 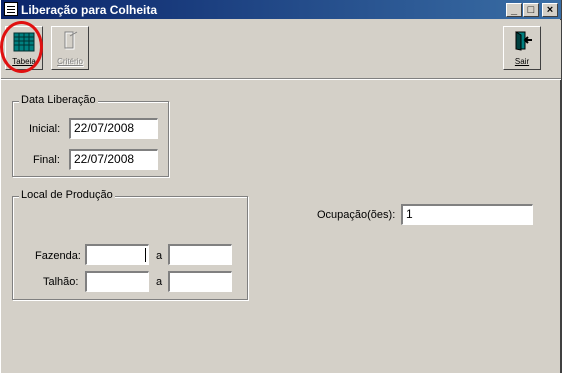 What do you see at coordinates (523, 41) in the screenshot?
I see `exit-door-icon` at bounding box center [523, 41].